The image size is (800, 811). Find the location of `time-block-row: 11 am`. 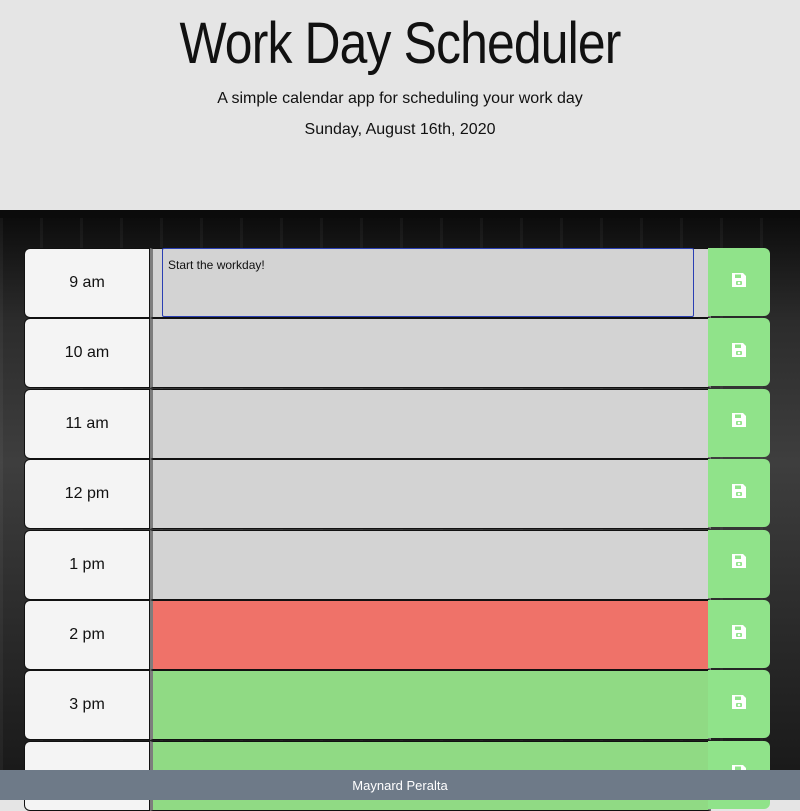

time-block-row: 11 am is located at coordinates (397, 423).